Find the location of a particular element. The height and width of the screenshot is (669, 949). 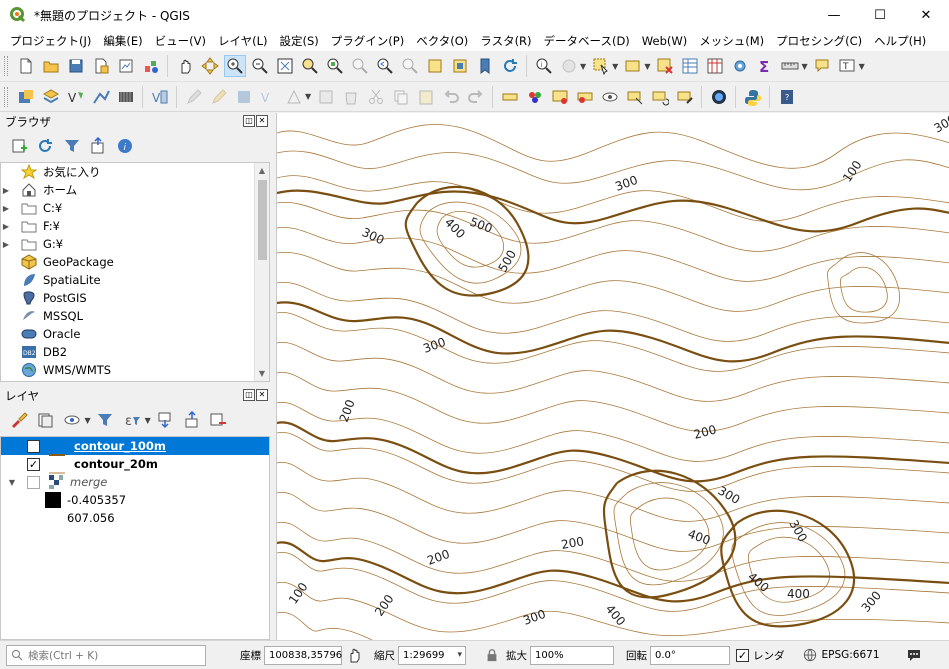

menu-settings: 設定(S) is located at coordinates (299, 41).